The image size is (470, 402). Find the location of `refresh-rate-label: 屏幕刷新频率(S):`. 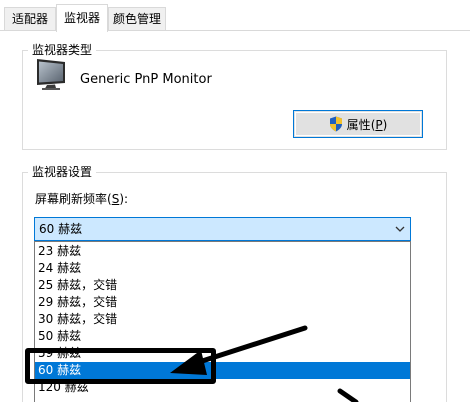

refresh-rate-label: 屏幕刷新频率(S): is located at coordinates (82, 199).